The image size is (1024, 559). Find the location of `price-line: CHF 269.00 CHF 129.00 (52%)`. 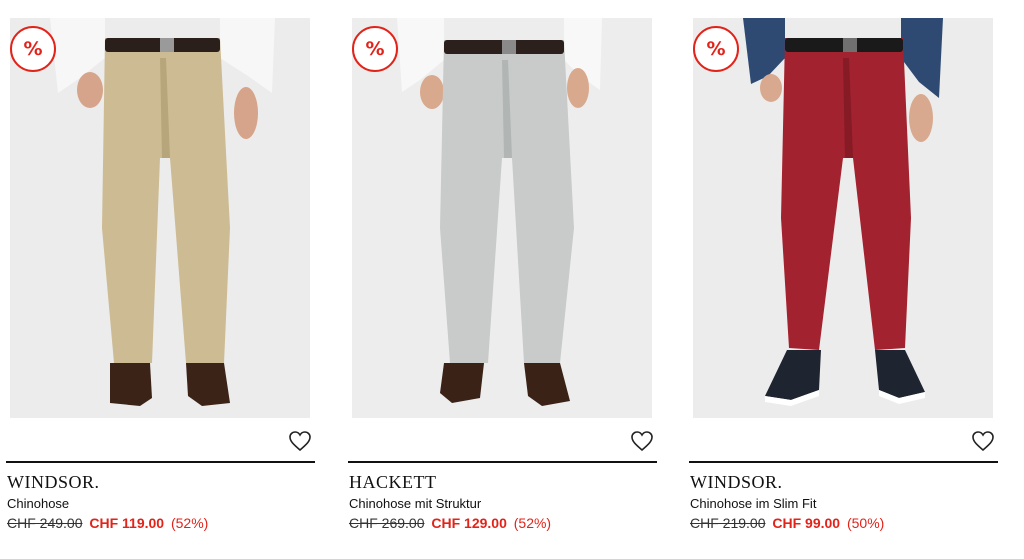

price-line: CHF 269.00 CHF 129.00 (52%) is located at coordinates (450, 523).